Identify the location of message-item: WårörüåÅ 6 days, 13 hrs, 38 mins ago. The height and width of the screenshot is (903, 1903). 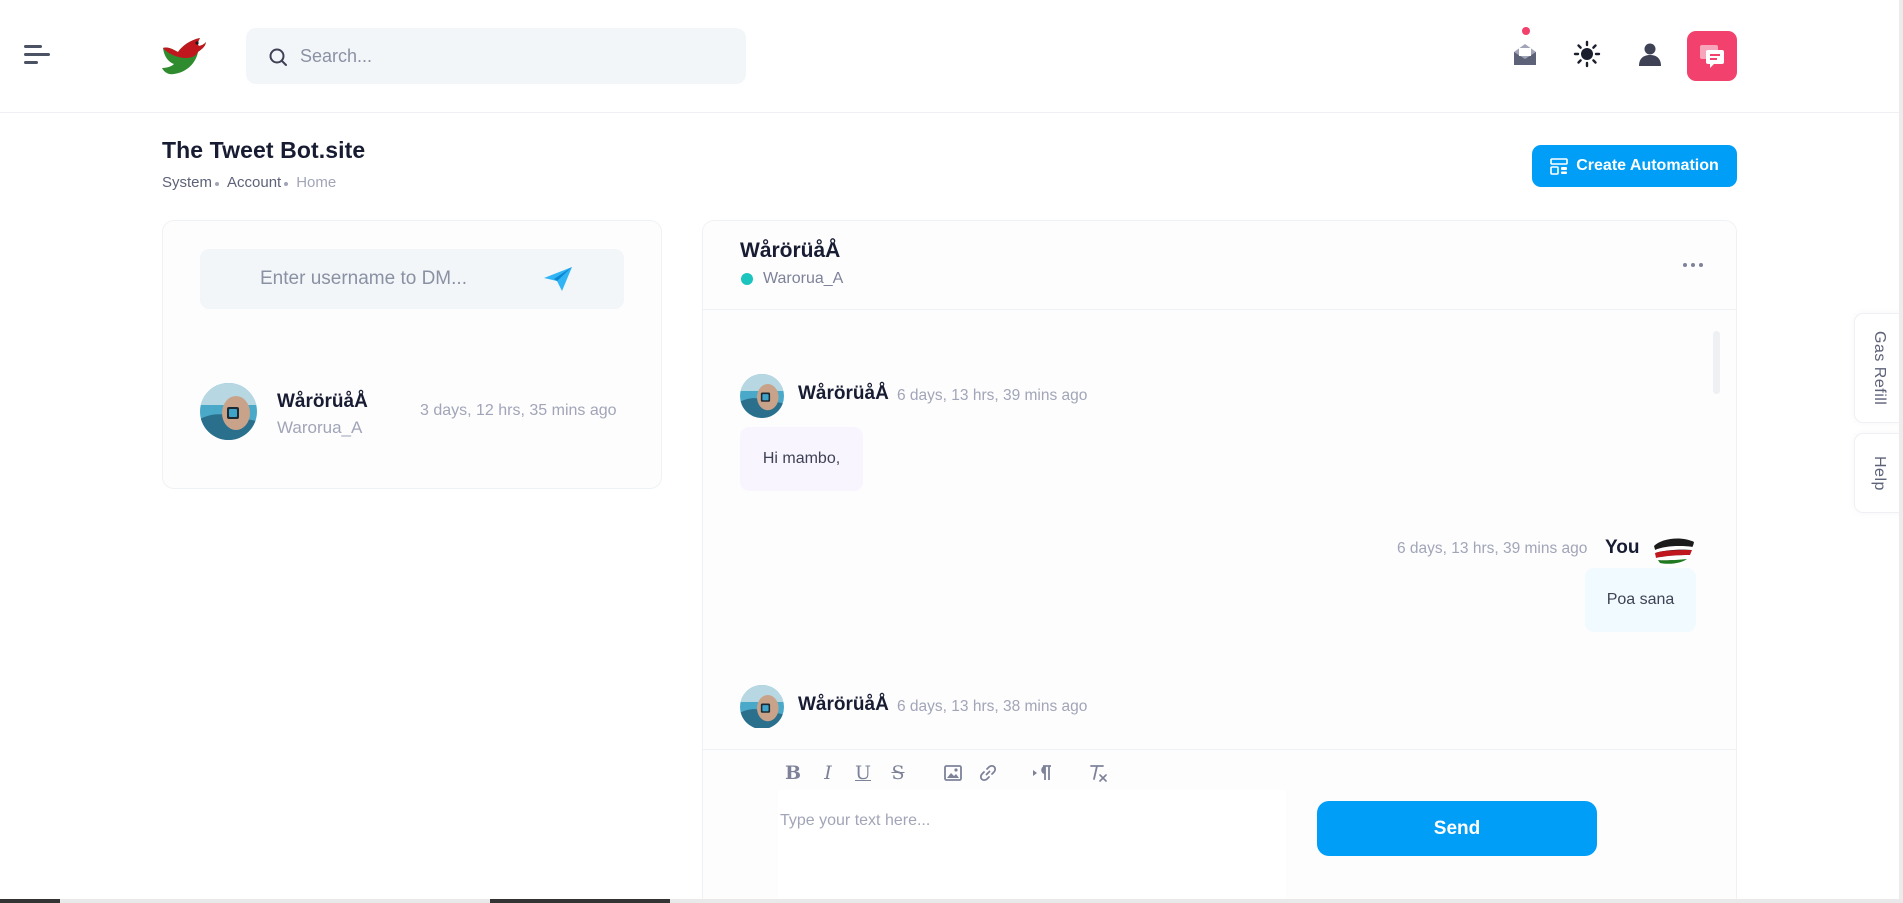
(1220, 706).